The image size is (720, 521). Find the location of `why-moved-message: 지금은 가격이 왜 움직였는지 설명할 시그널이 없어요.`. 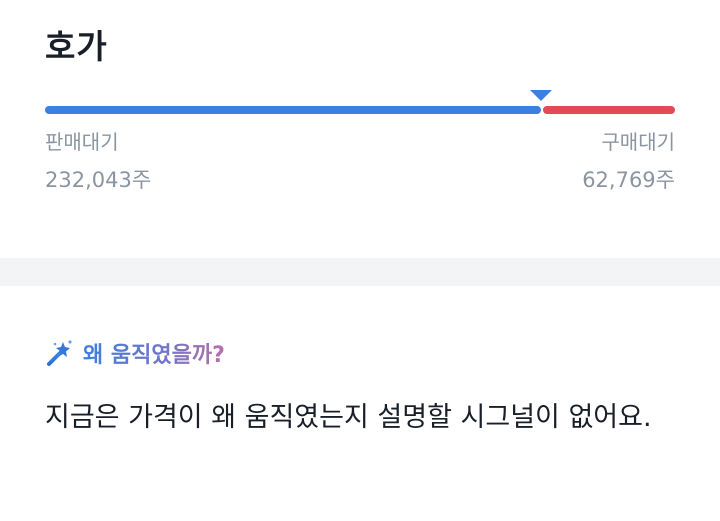

why-moved-message: 지금은 가격이 왜 움직였는지 설명할 시그널이 없어요. is located at coordinates (348, 417).